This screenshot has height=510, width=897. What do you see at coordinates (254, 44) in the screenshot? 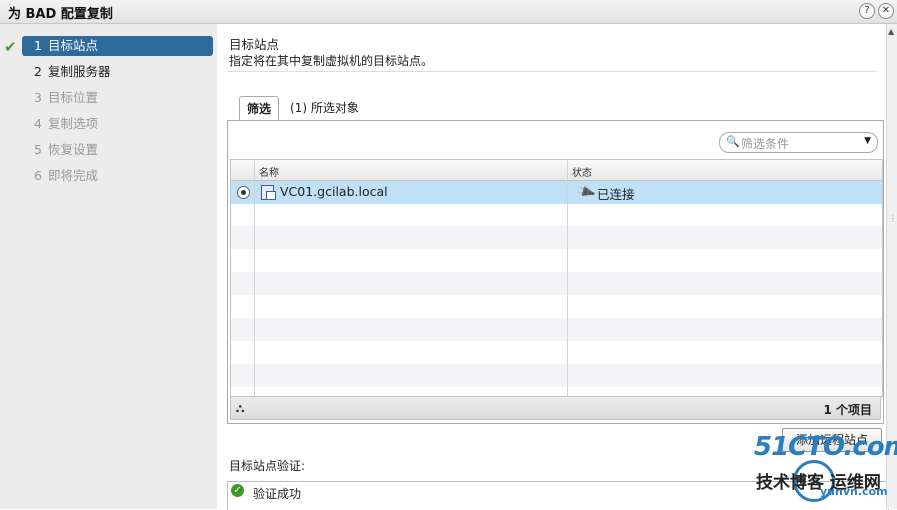
I see `page-title: 目标站点` at bounding box center [254, 44].